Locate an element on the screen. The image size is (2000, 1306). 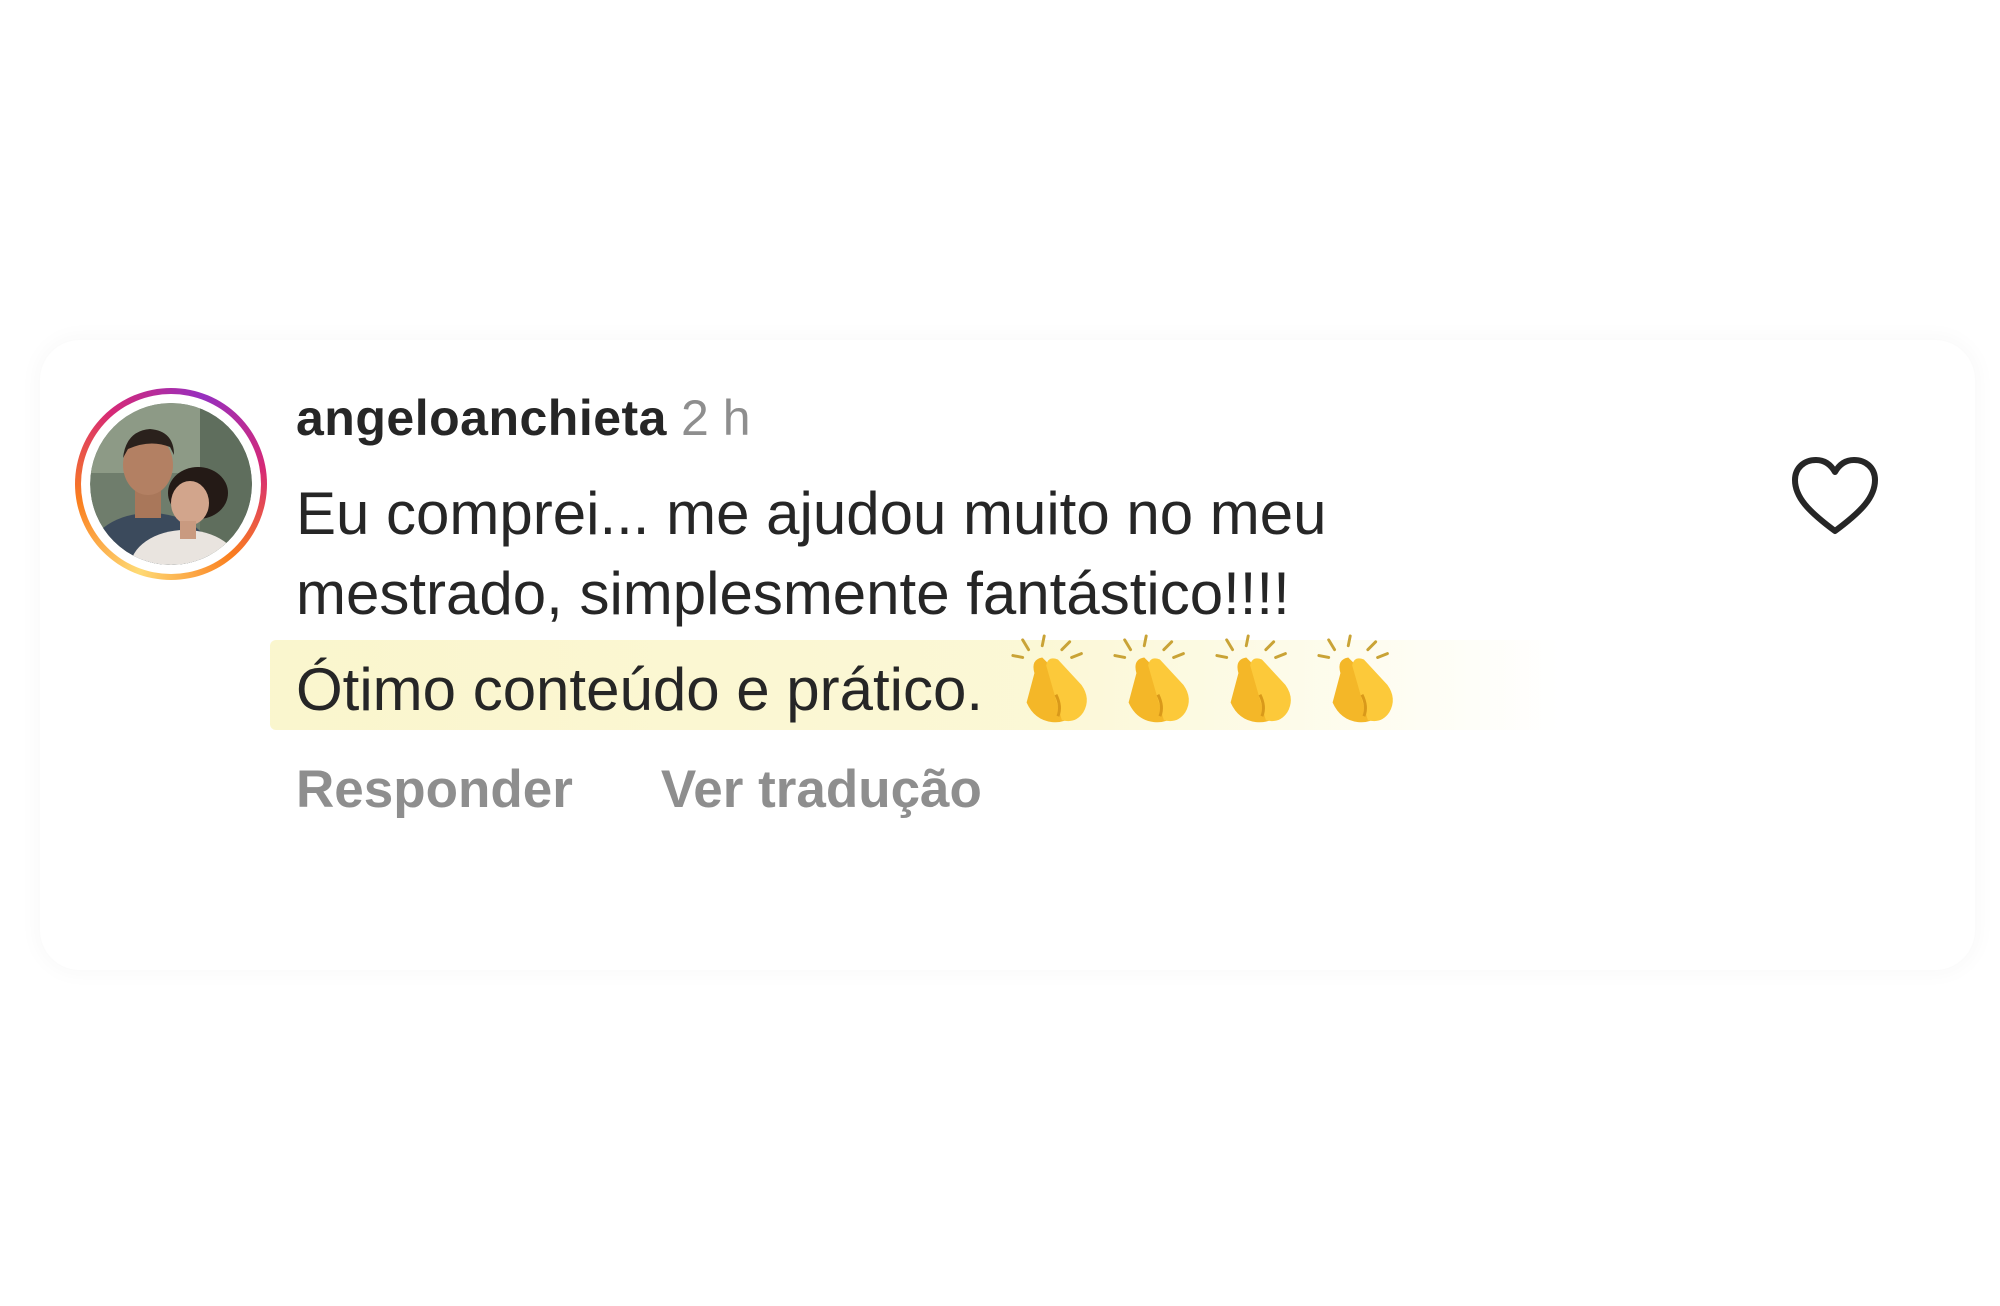
reply-button: Responder is located at coordinates (434, 790).